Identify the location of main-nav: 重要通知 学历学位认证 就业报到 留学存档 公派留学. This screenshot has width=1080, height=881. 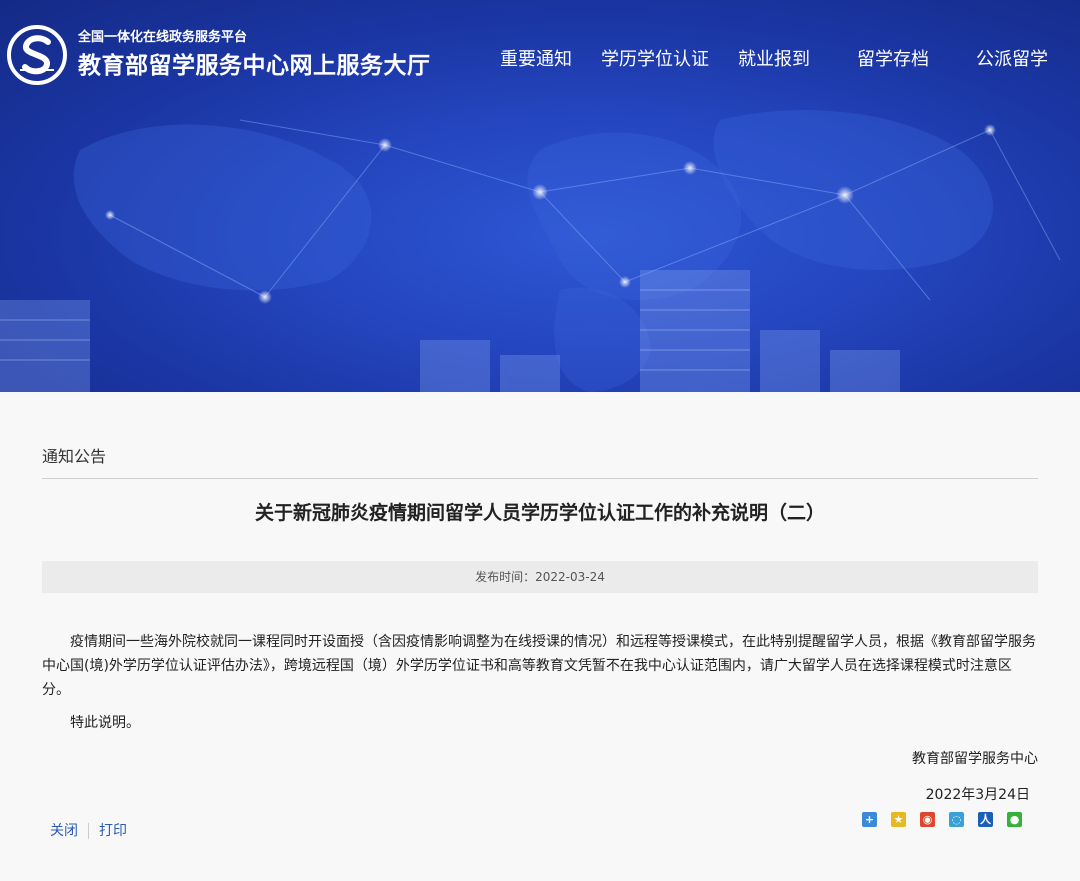
(785, 61).